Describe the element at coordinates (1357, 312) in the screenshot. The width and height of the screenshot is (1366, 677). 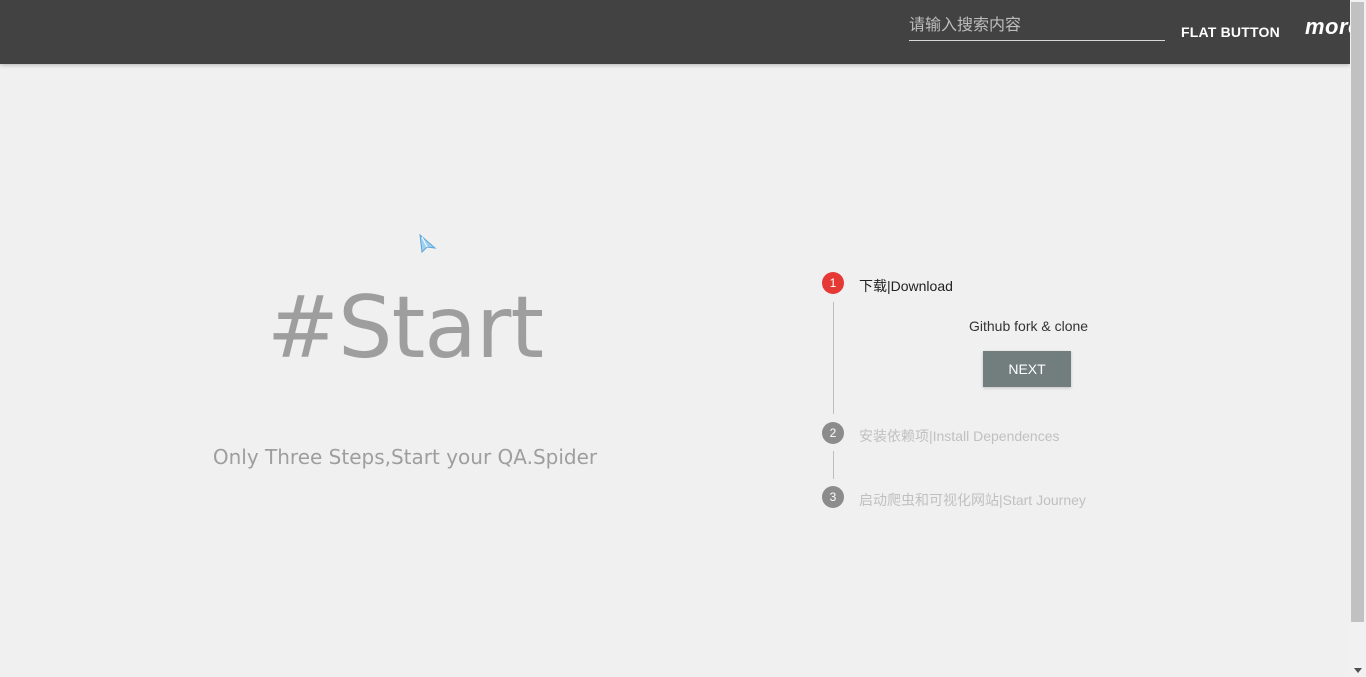
I see `scrollbar-thumb` at that location.